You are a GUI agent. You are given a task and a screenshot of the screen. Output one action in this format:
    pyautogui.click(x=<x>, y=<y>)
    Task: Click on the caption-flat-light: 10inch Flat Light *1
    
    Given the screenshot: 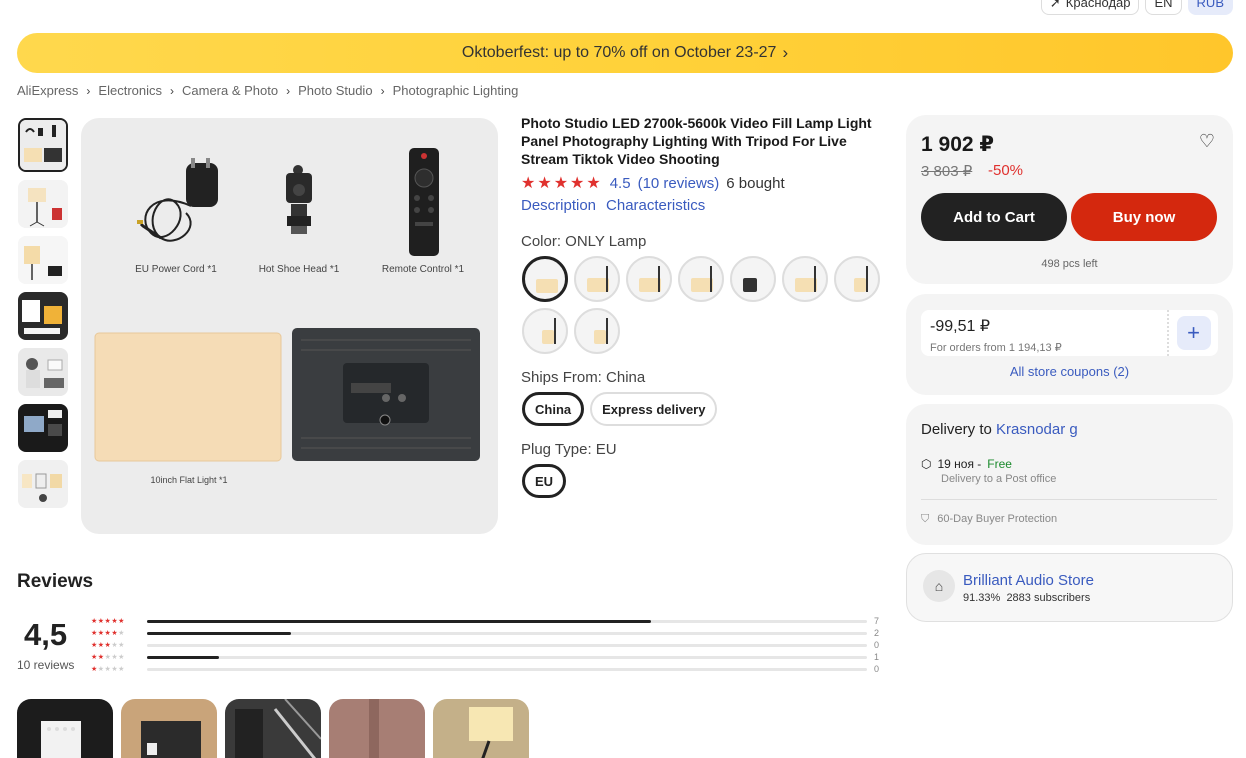 What is the action you would take?
    pyautogui.click(x=189, y=480)
    